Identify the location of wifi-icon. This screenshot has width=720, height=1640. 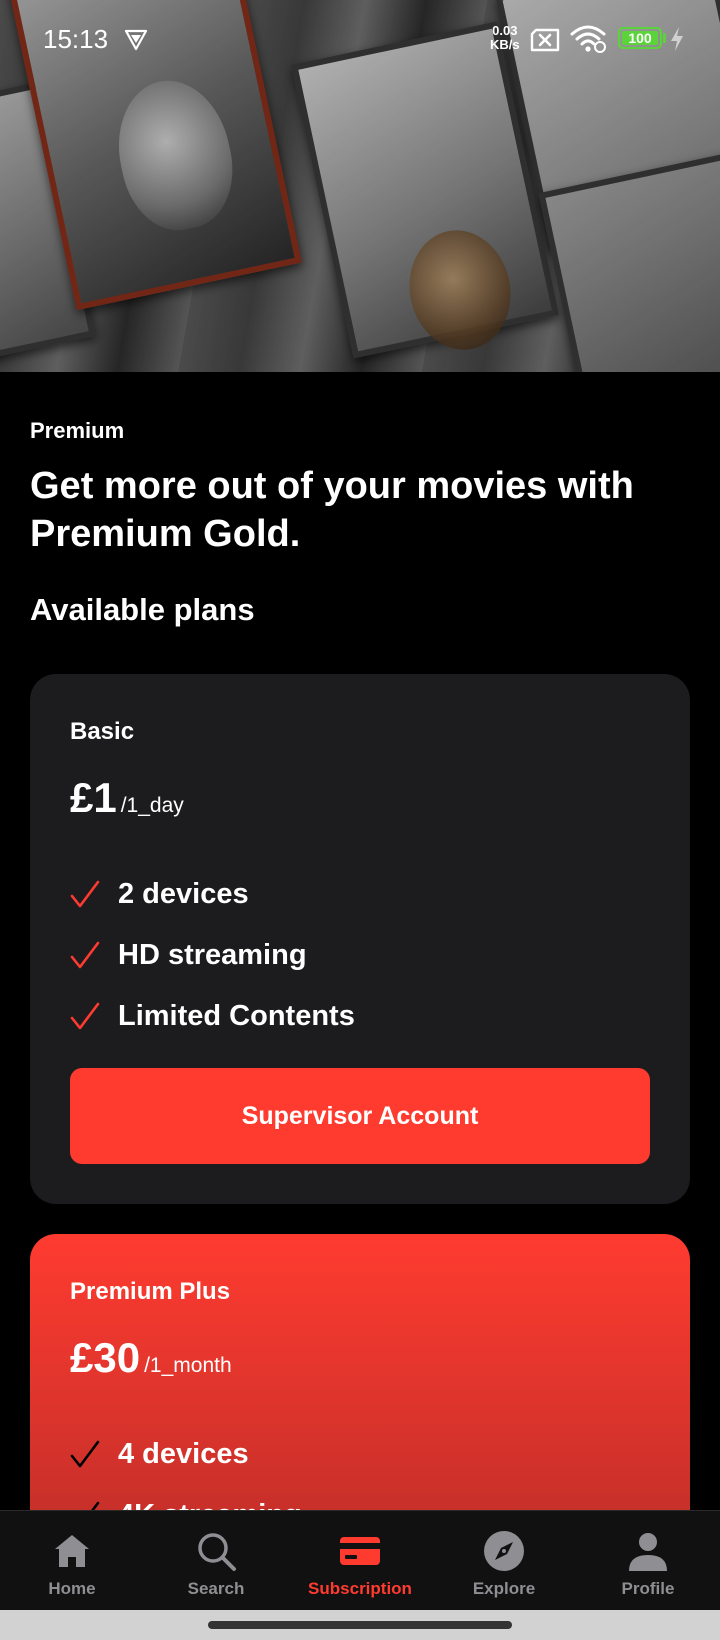
(588, 39).